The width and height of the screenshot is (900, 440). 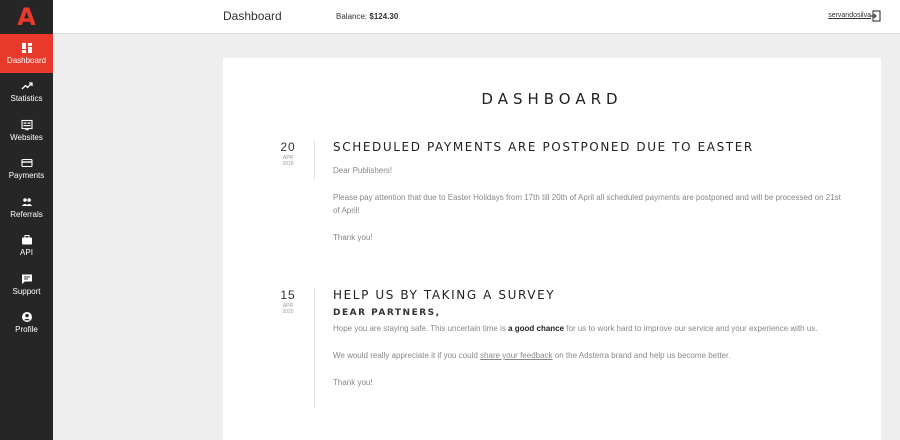 I want to click on sidebar-item-statistics: Statistics, so click(x=26, y=92).